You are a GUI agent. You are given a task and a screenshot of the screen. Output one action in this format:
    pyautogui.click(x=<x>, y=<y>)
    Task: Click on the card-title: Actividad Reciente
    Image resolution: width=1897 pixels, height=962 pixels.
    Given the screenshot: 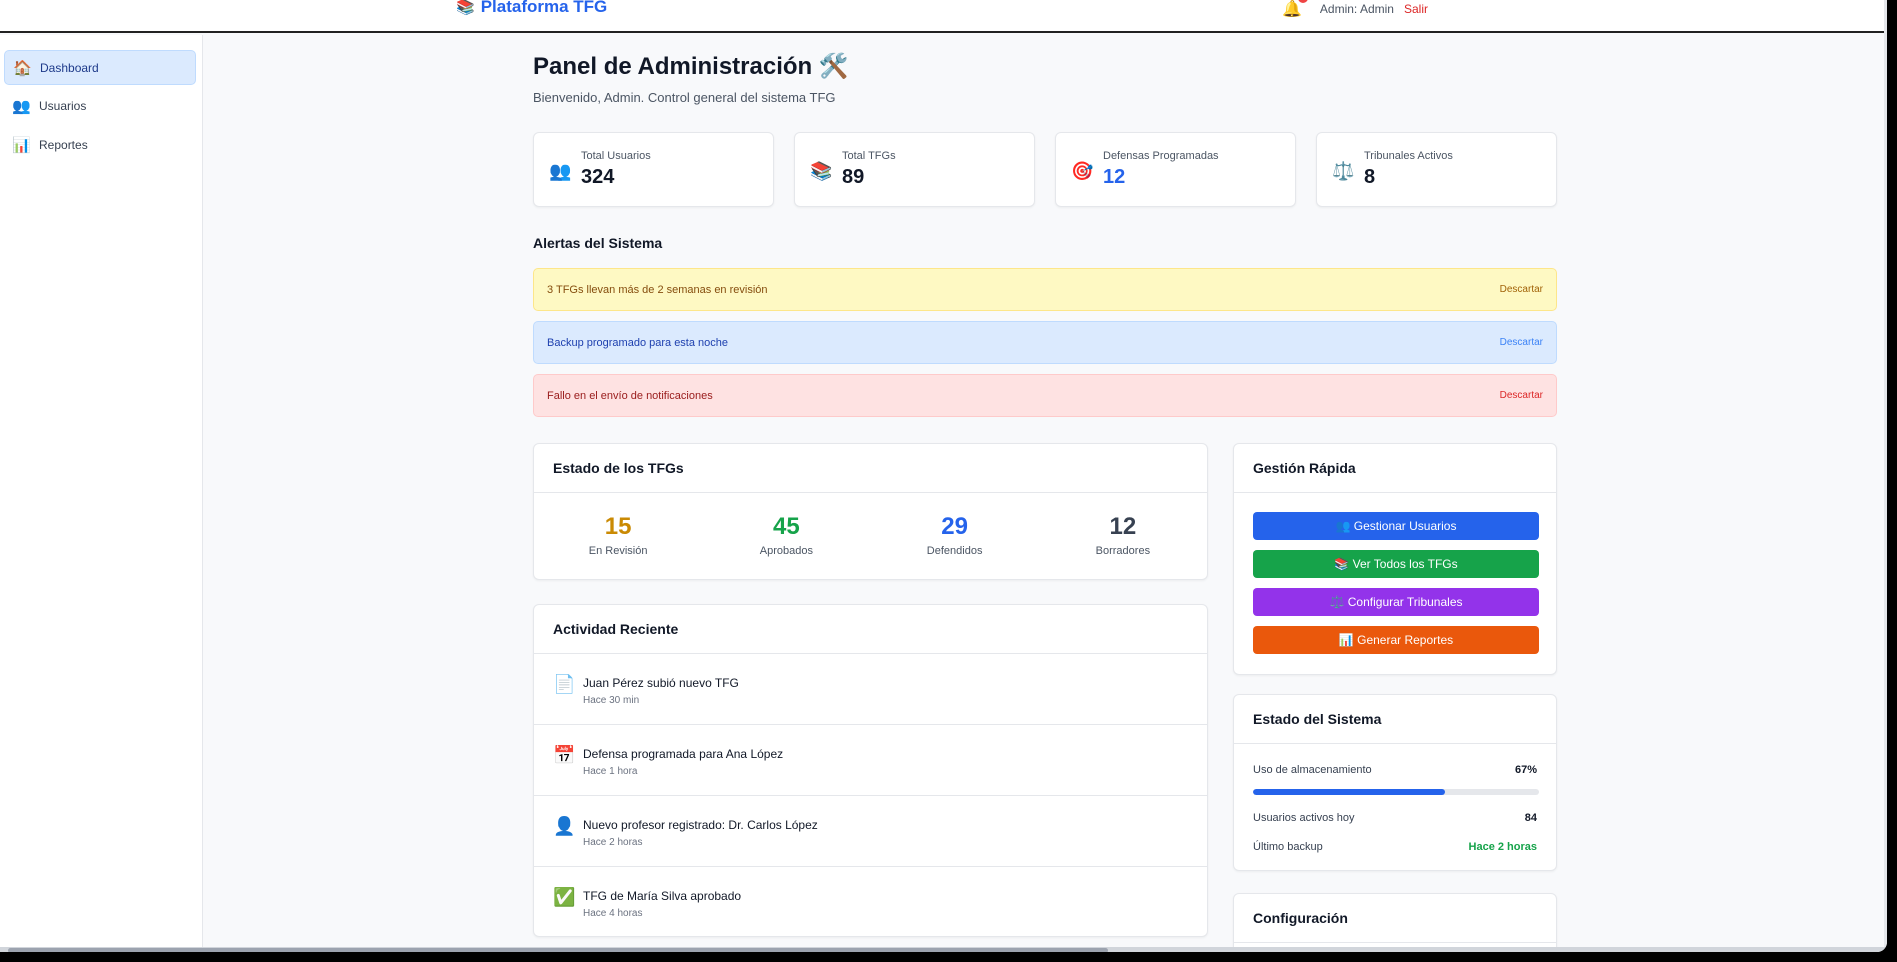 What is the action you would take?
    pyautogui.click(x=870, y=629)
    